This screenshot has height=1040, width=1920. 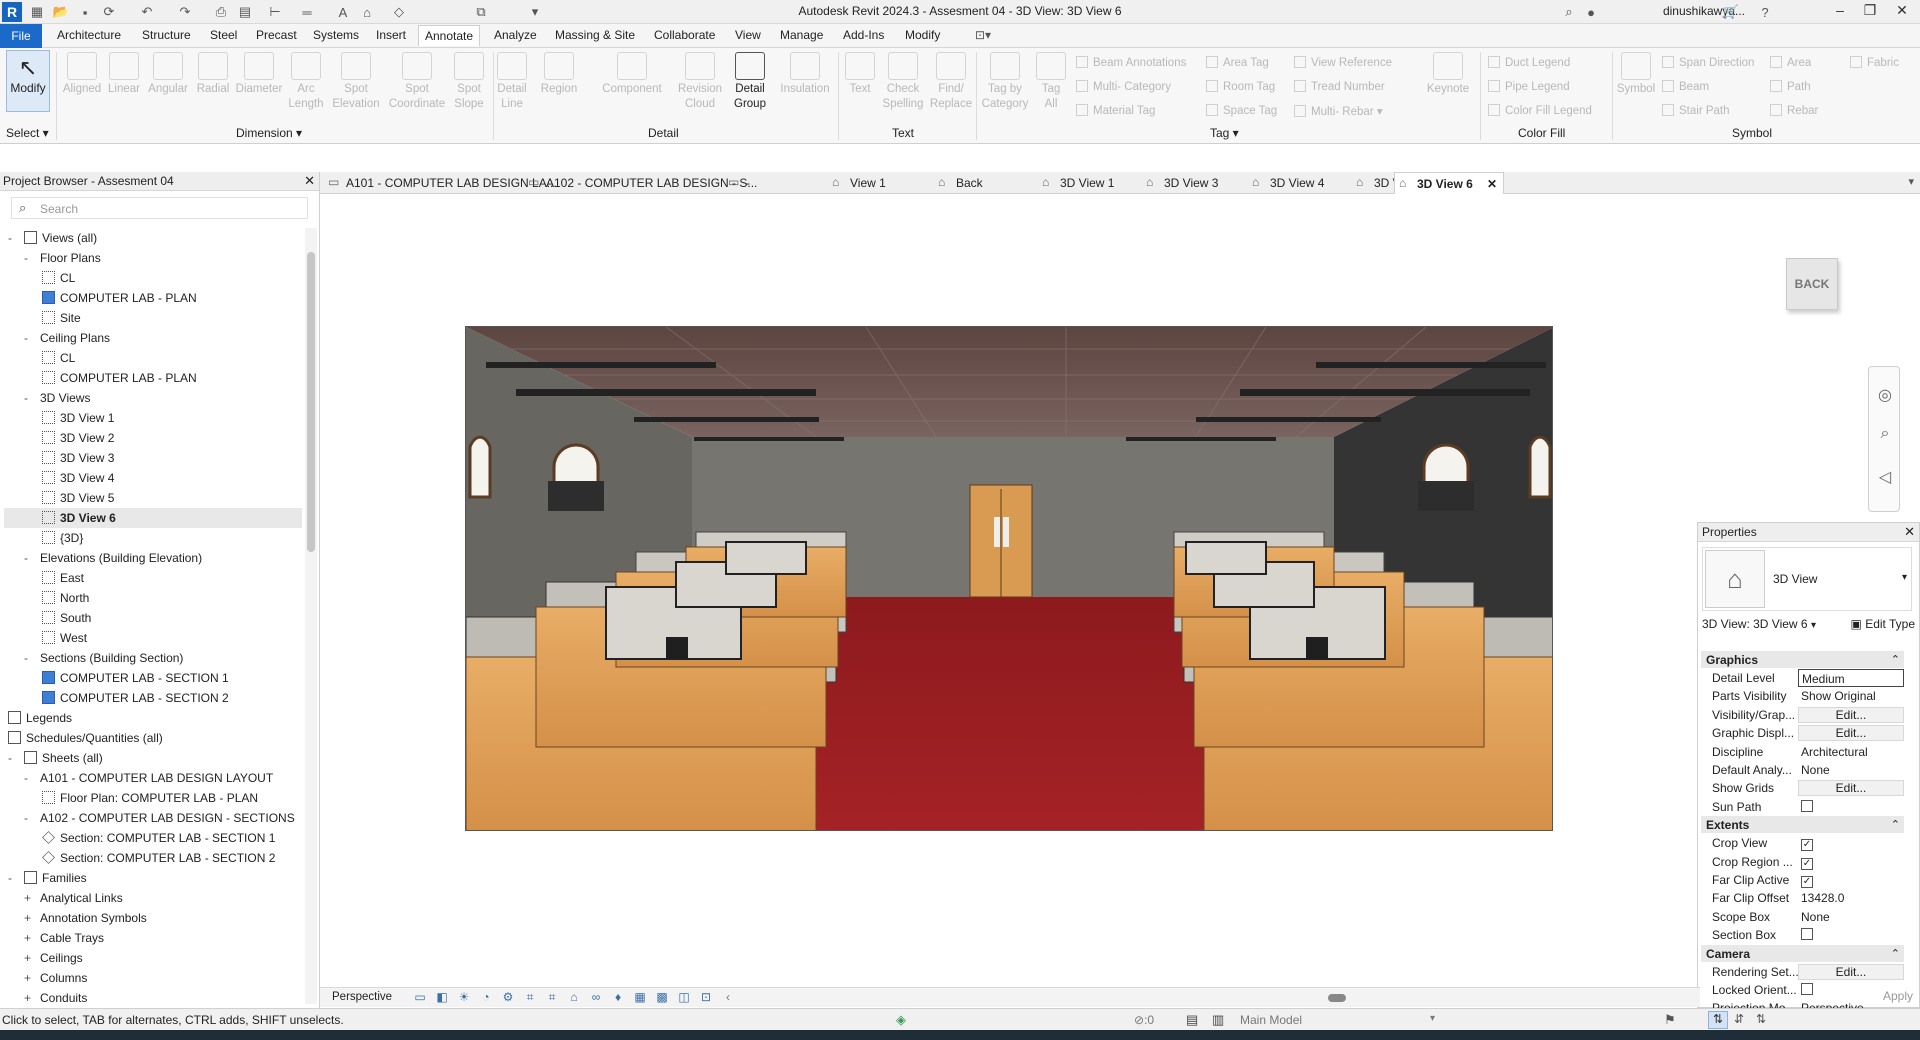 What do you see at coordinates (1569, 12) in the screenshot?
I see `binoculars-icon: ⌕` at bounding box center [1569, 12].